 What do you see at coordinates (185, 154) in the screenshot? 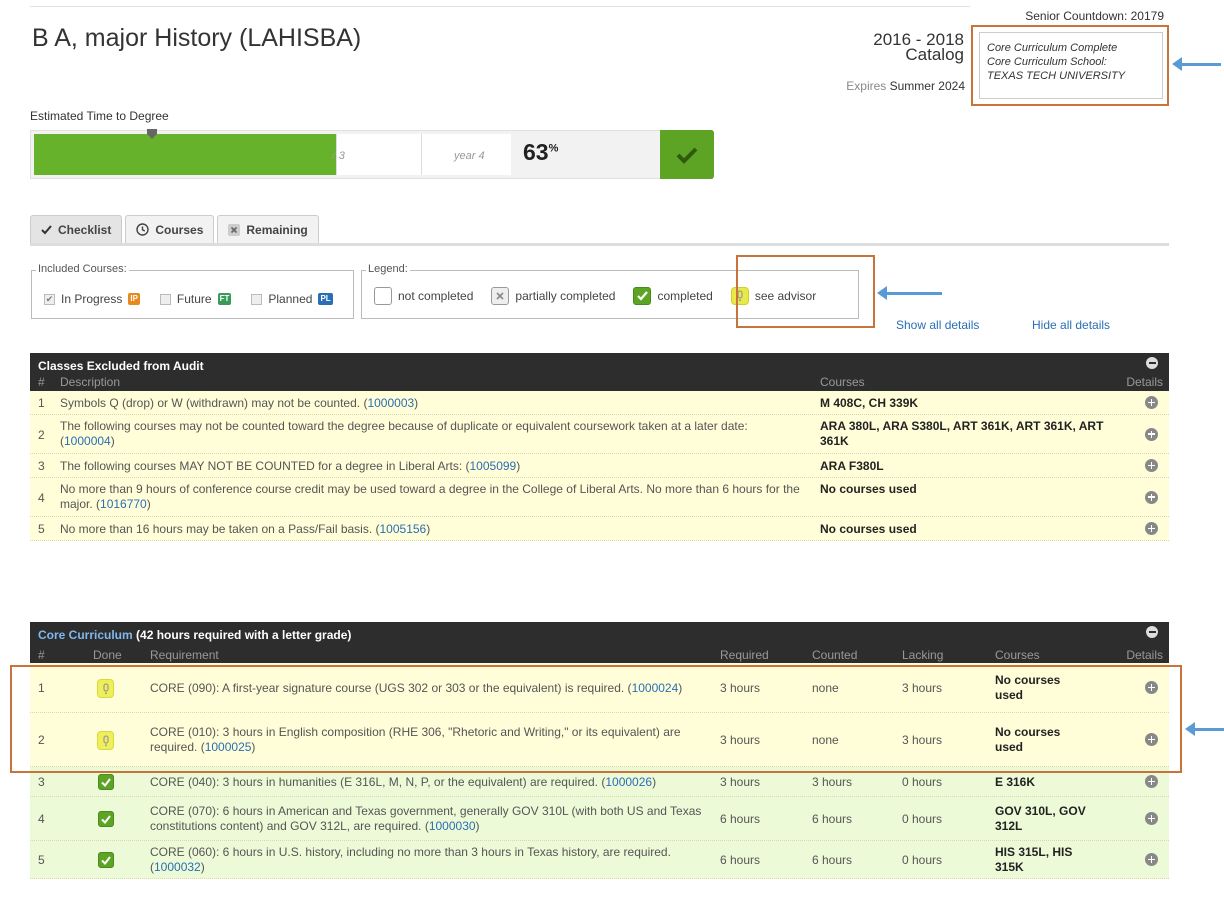
I see `progress-fill` at bounding box center [185, 154].